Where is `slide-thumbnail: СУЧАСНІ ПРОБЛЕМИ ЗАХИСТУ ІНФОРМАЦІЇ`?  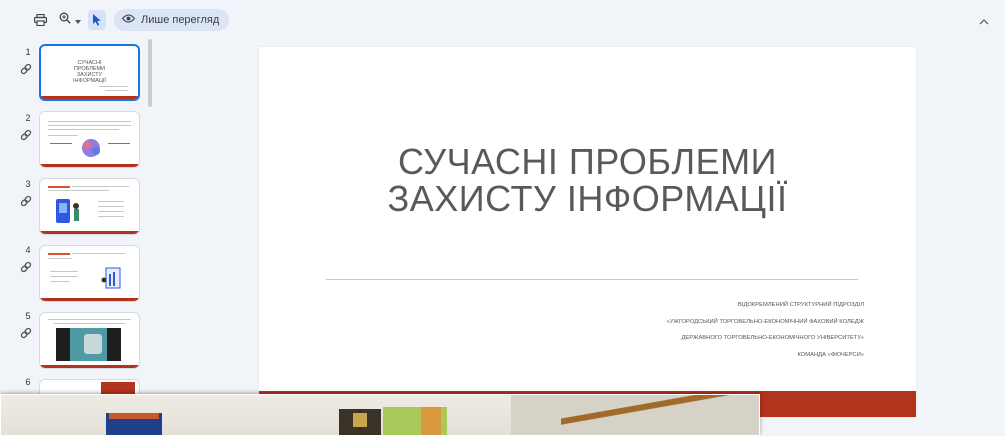
slide-thumbnail: СУЧАСНІ ПРОБЛЕМИ ЗАХИСТУ ІНФОРМАЦІЇ is located at coordinates (89, 72).